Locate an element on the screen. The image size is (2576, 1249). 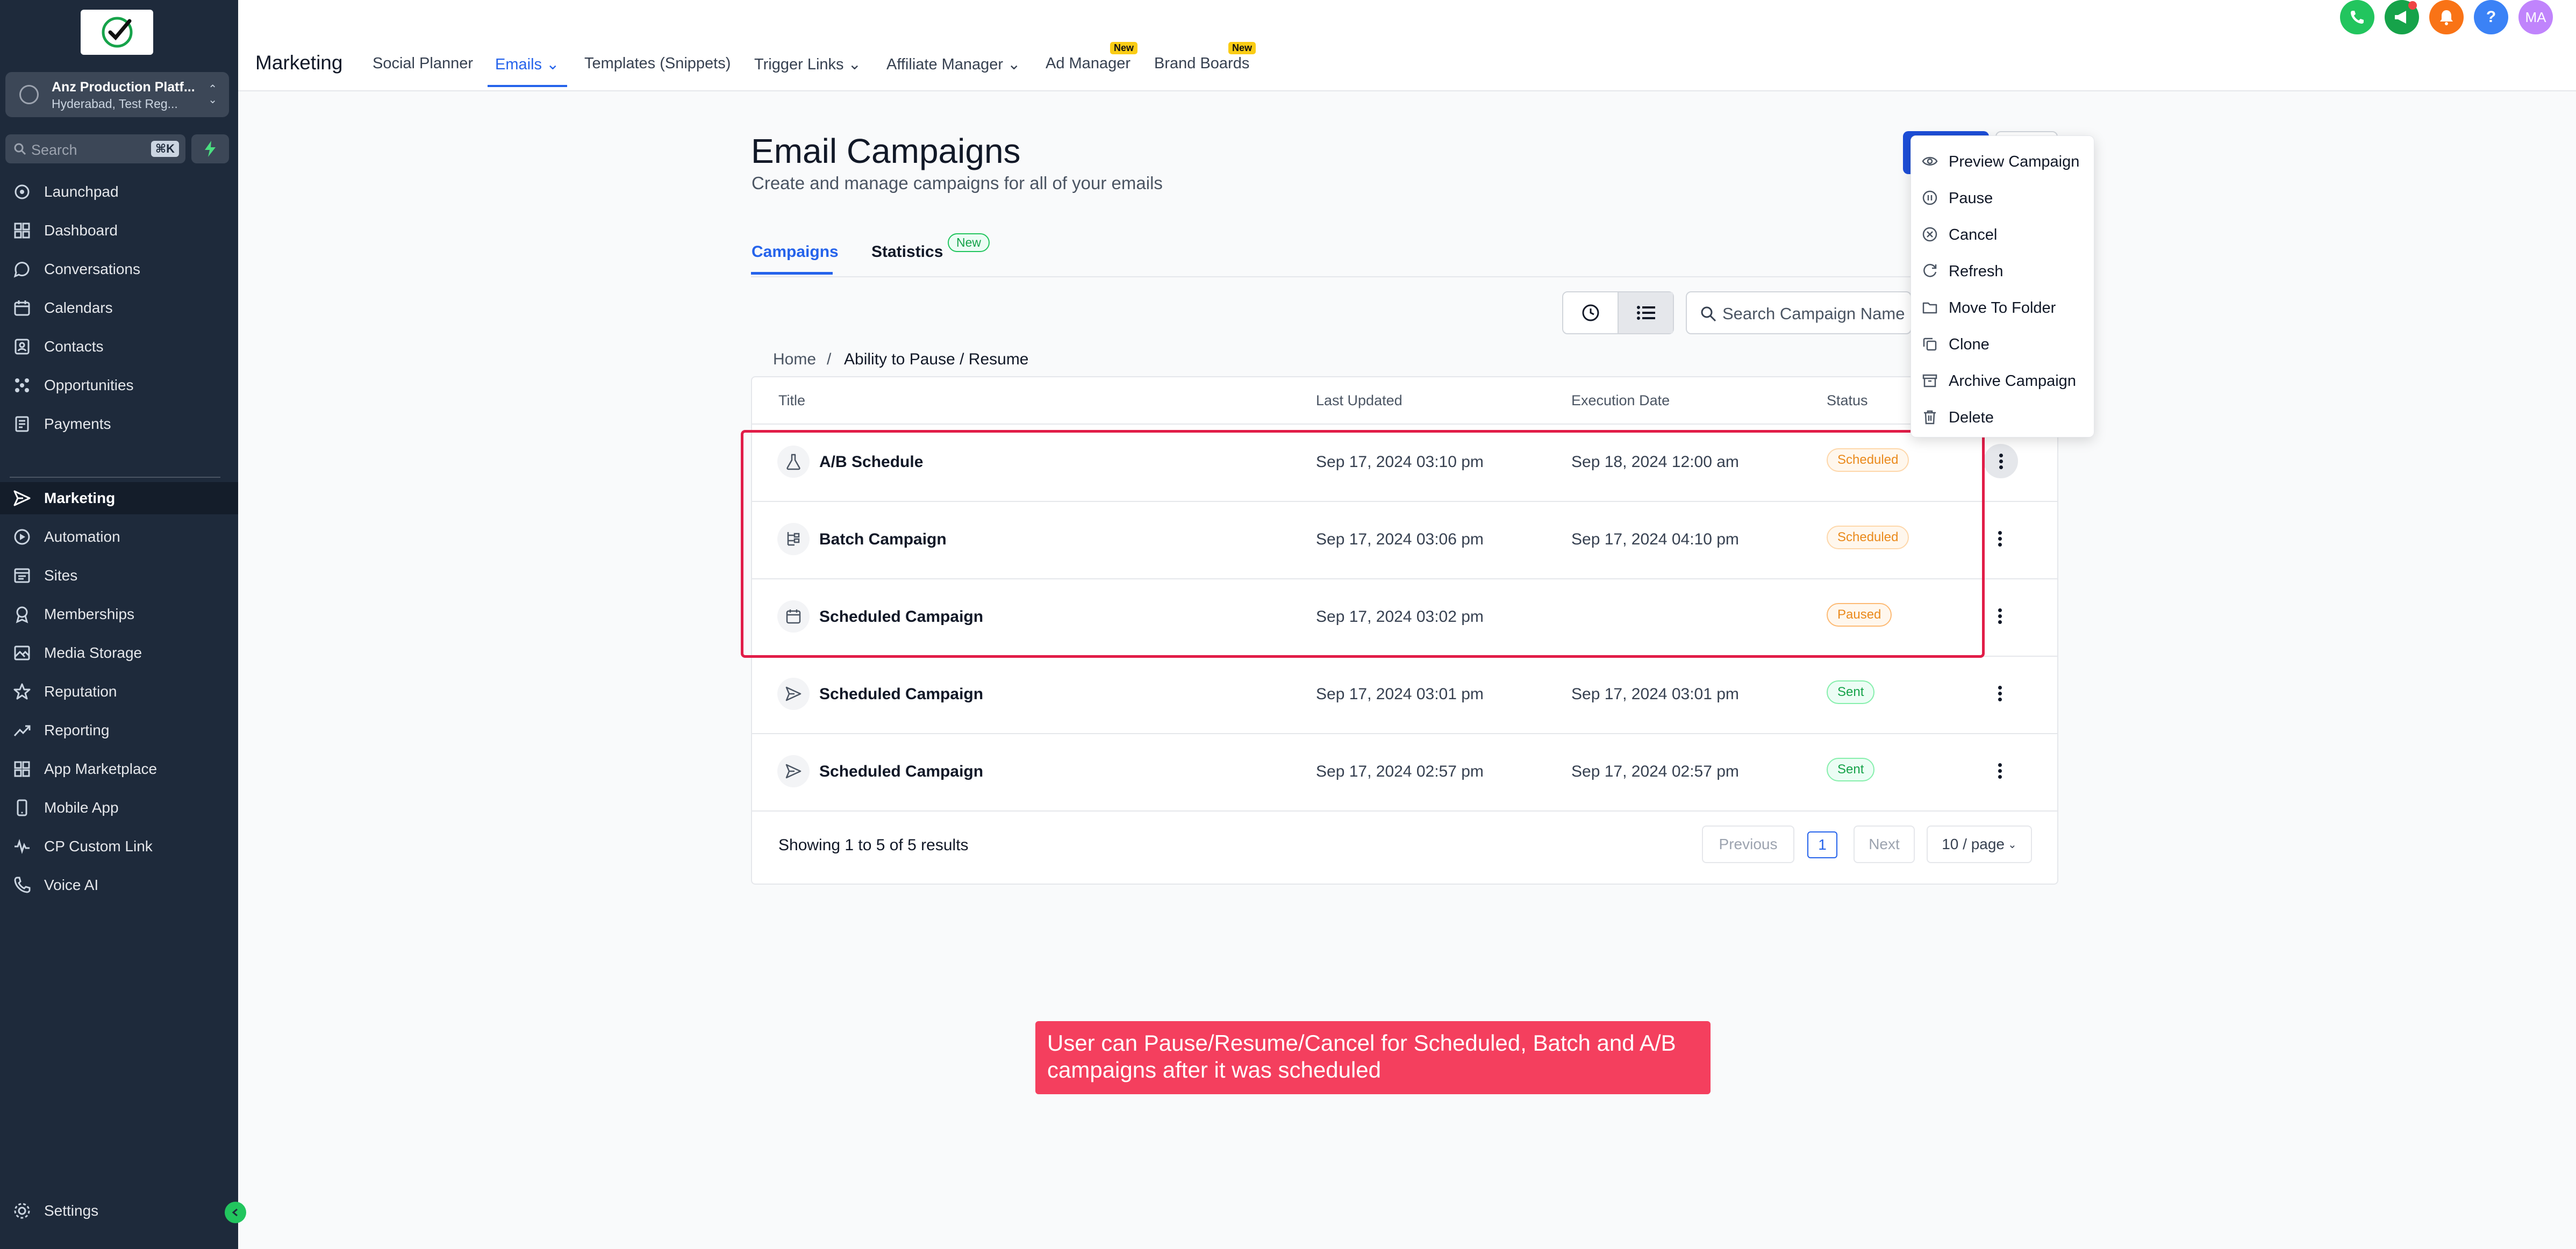
campaign-search-input: Search Campaign Name is located at coordinates (1799, 312).